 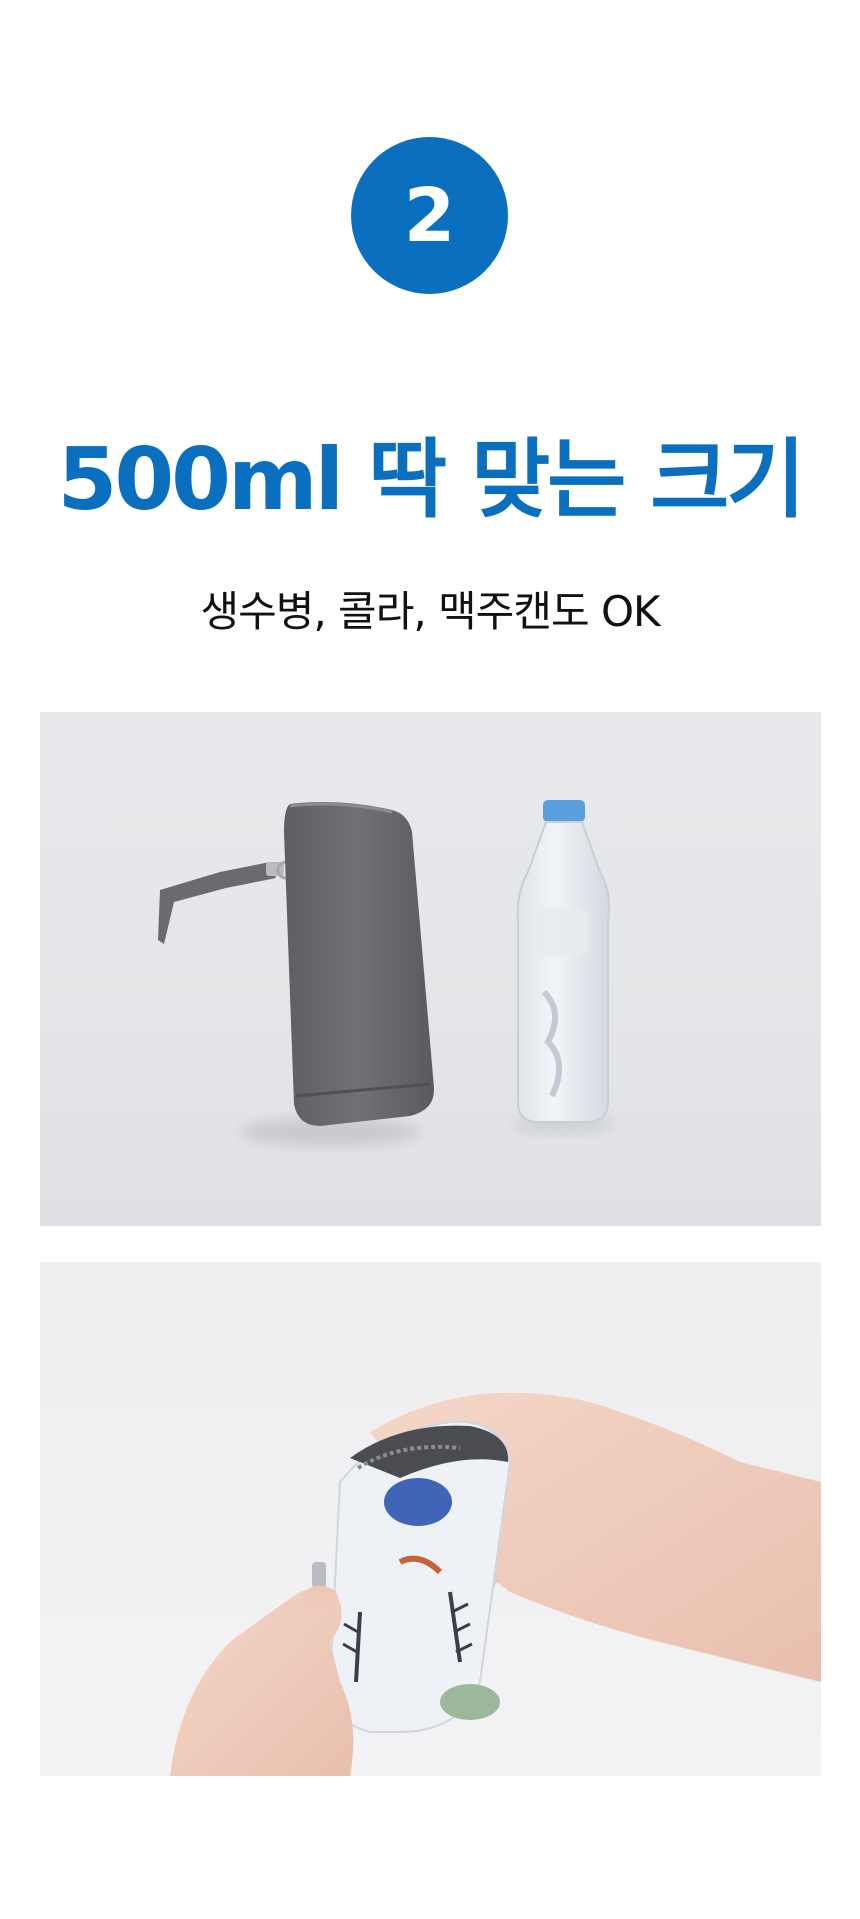 I want to click on subheadline: 생수병, 콜라, 맥주캔도 OK, so click(x=430, y=611).